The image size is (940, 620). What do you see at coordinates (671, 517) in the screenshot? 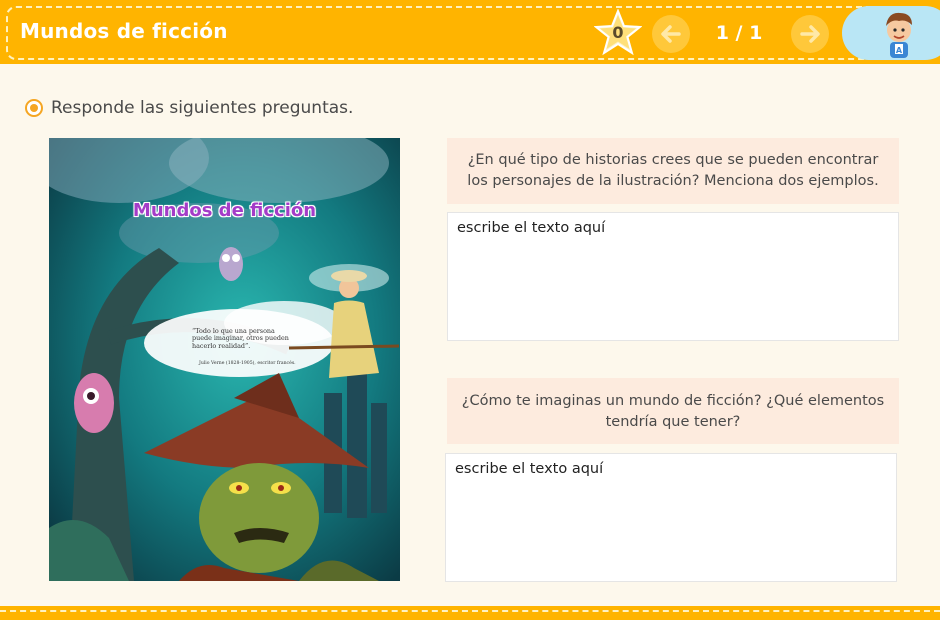
I see `answer-2-textbox: escribe el texto aquí` at bounding box center [671, 517].